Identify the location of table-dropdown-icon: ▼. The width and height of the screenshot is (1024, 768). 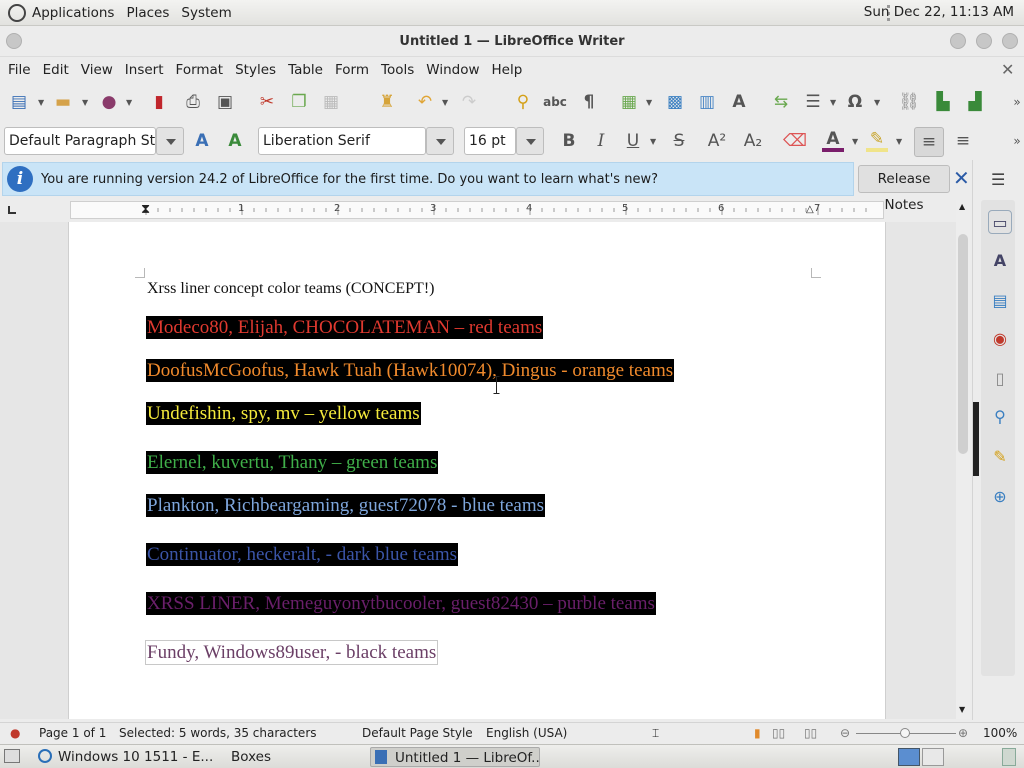
(650, 102).